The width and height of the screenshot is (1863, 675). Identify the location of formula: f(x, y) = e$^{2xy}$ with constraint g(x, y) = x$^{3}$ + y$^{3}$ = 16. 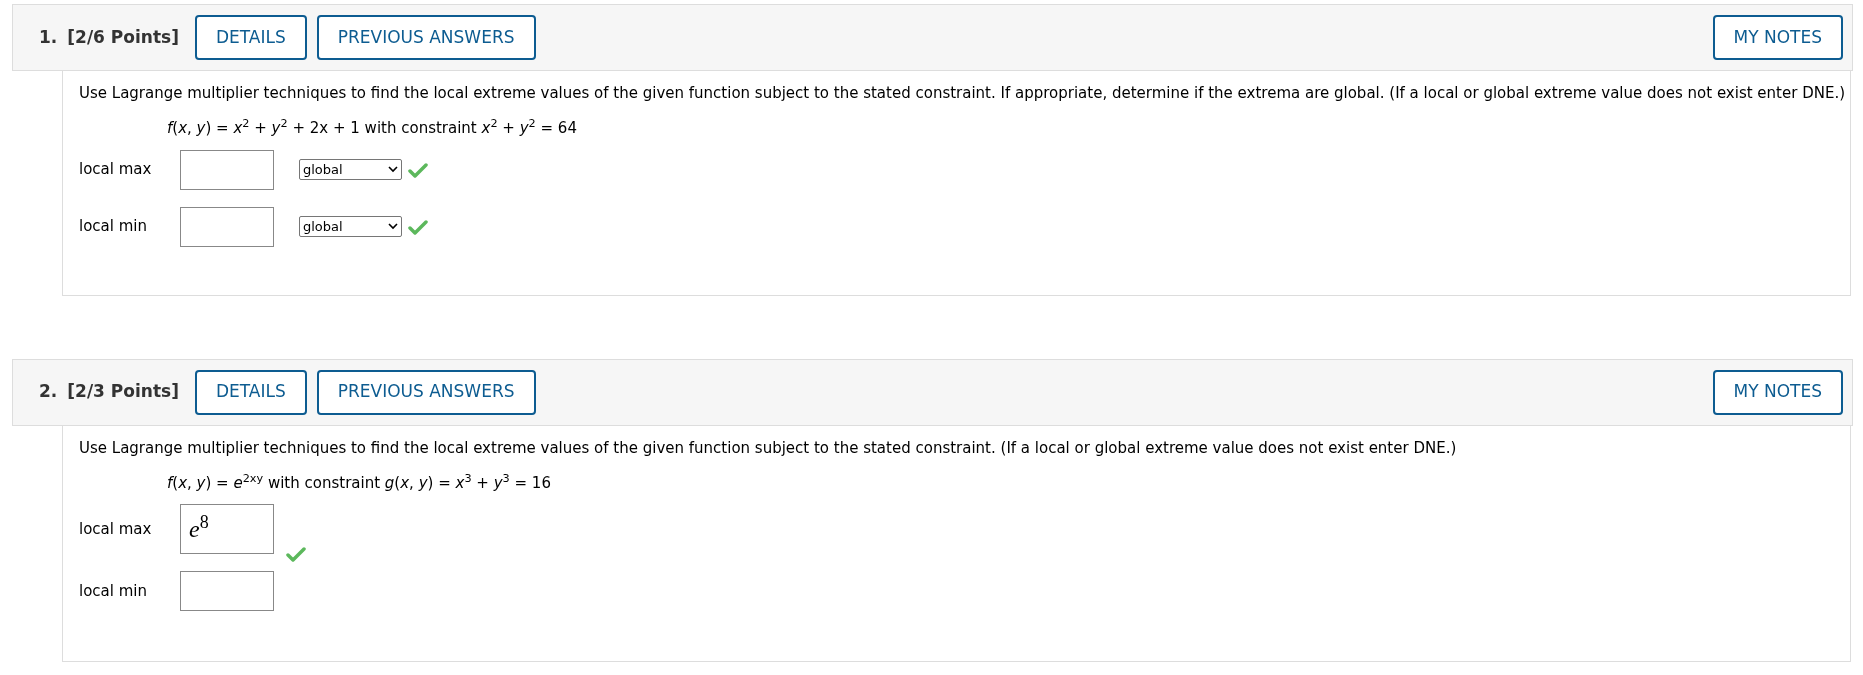
(359, 482).